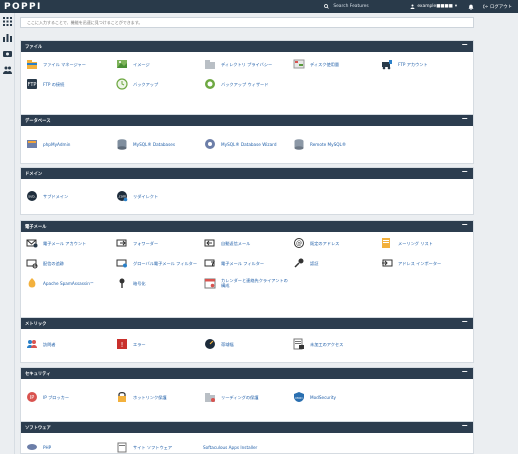 The height and width of the screenshot is (454, 518). I want to click on ip-blocker-item: IP IP ブロッカー, so click(71, 397).